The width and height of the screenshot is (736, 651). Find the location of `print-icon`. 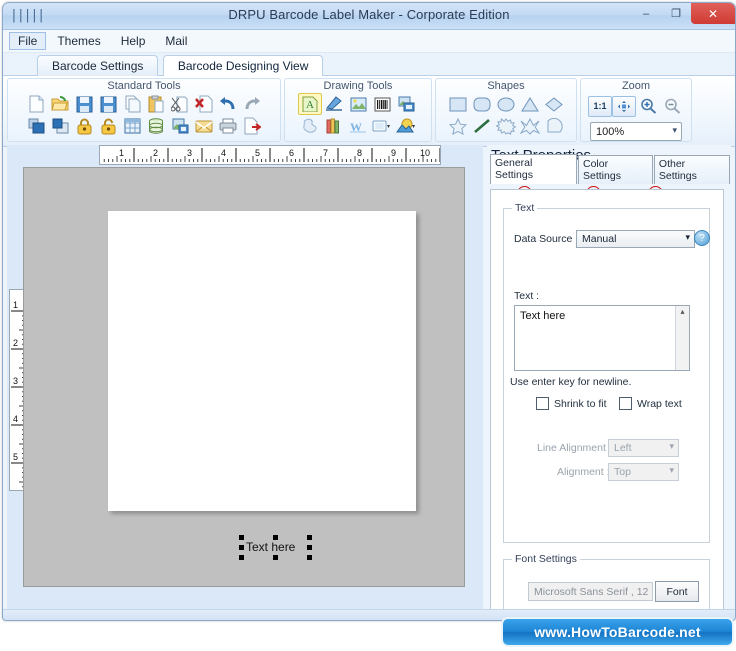

print-icon is located at coordinates (228, 126).